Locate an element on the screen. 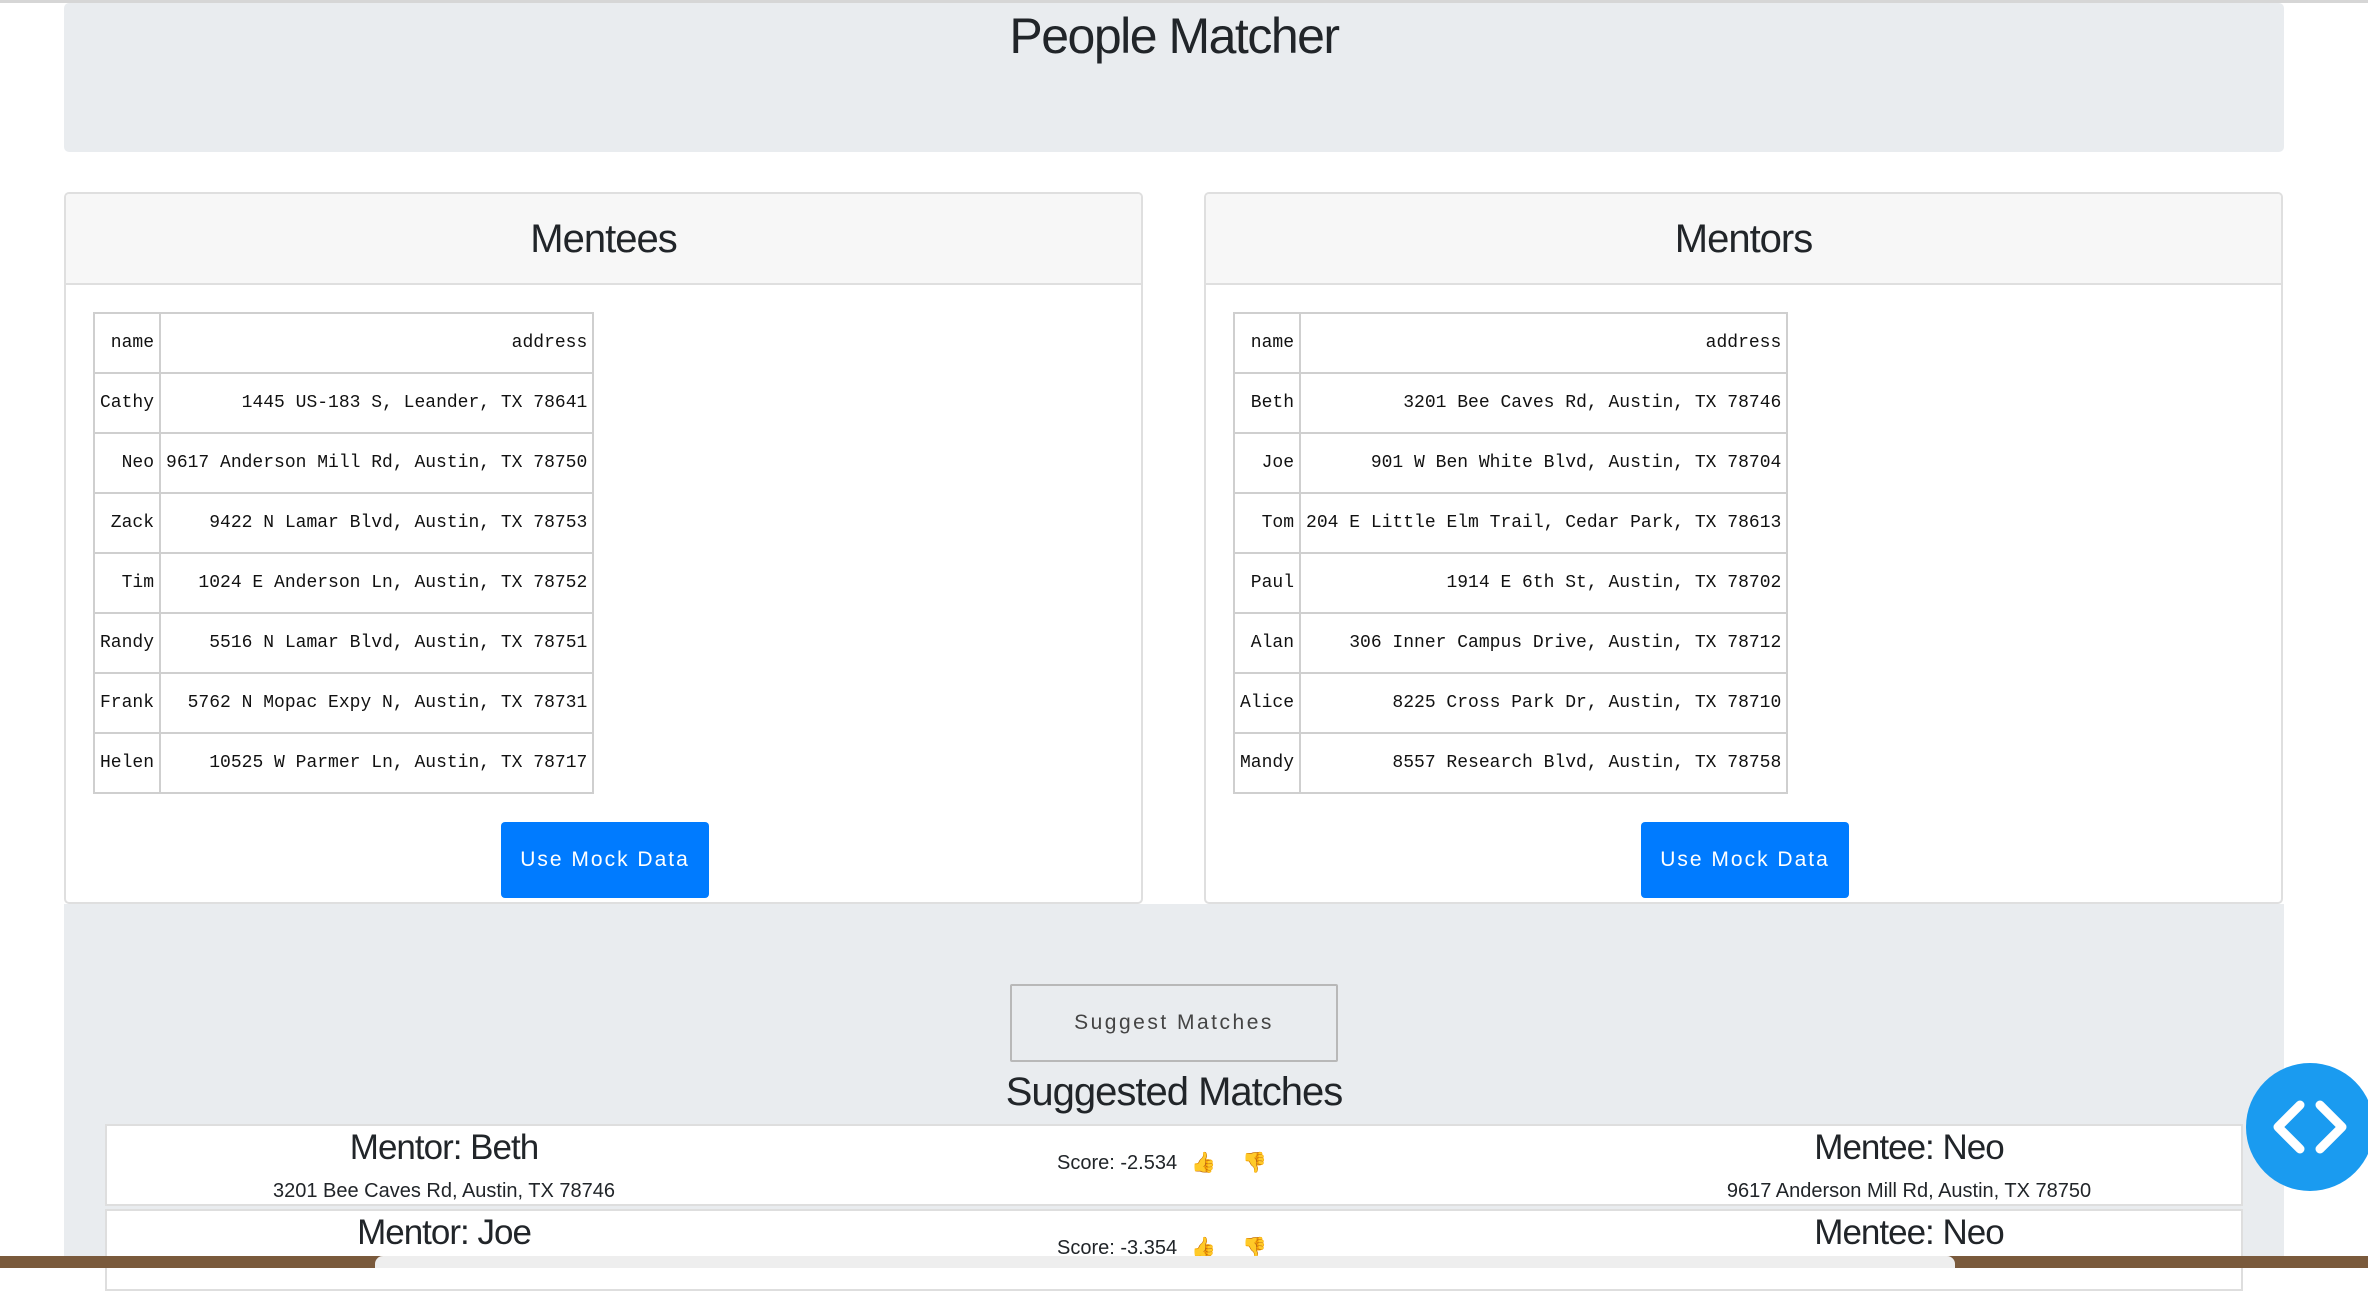 The width and height of the screenshot is (2368, 1291). cell-name: Paul is located at coordinates (1267, 583).